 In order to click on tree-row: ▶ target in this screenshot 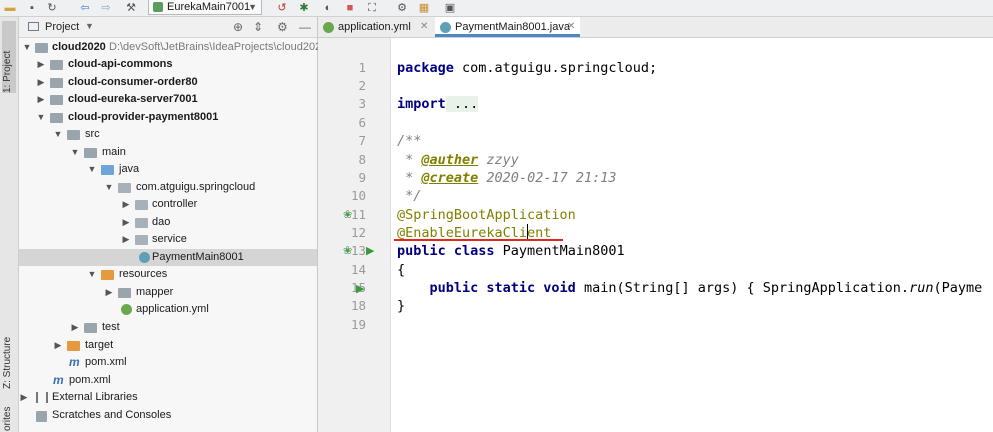, I will do `click(168, 345)`.